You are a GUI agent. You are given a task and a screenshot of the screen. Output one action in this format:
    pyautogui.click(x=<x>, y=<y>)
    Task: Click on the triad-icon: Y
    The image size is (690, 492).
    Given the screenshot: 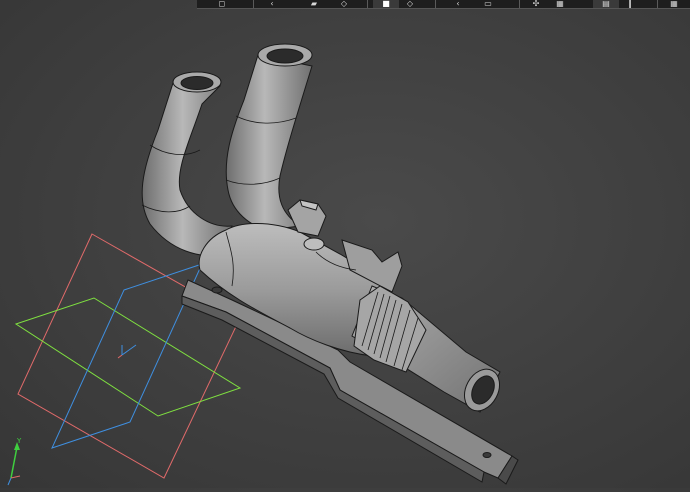 What is the action you would take?
    pyautogui.click(x=14, y=461)
    